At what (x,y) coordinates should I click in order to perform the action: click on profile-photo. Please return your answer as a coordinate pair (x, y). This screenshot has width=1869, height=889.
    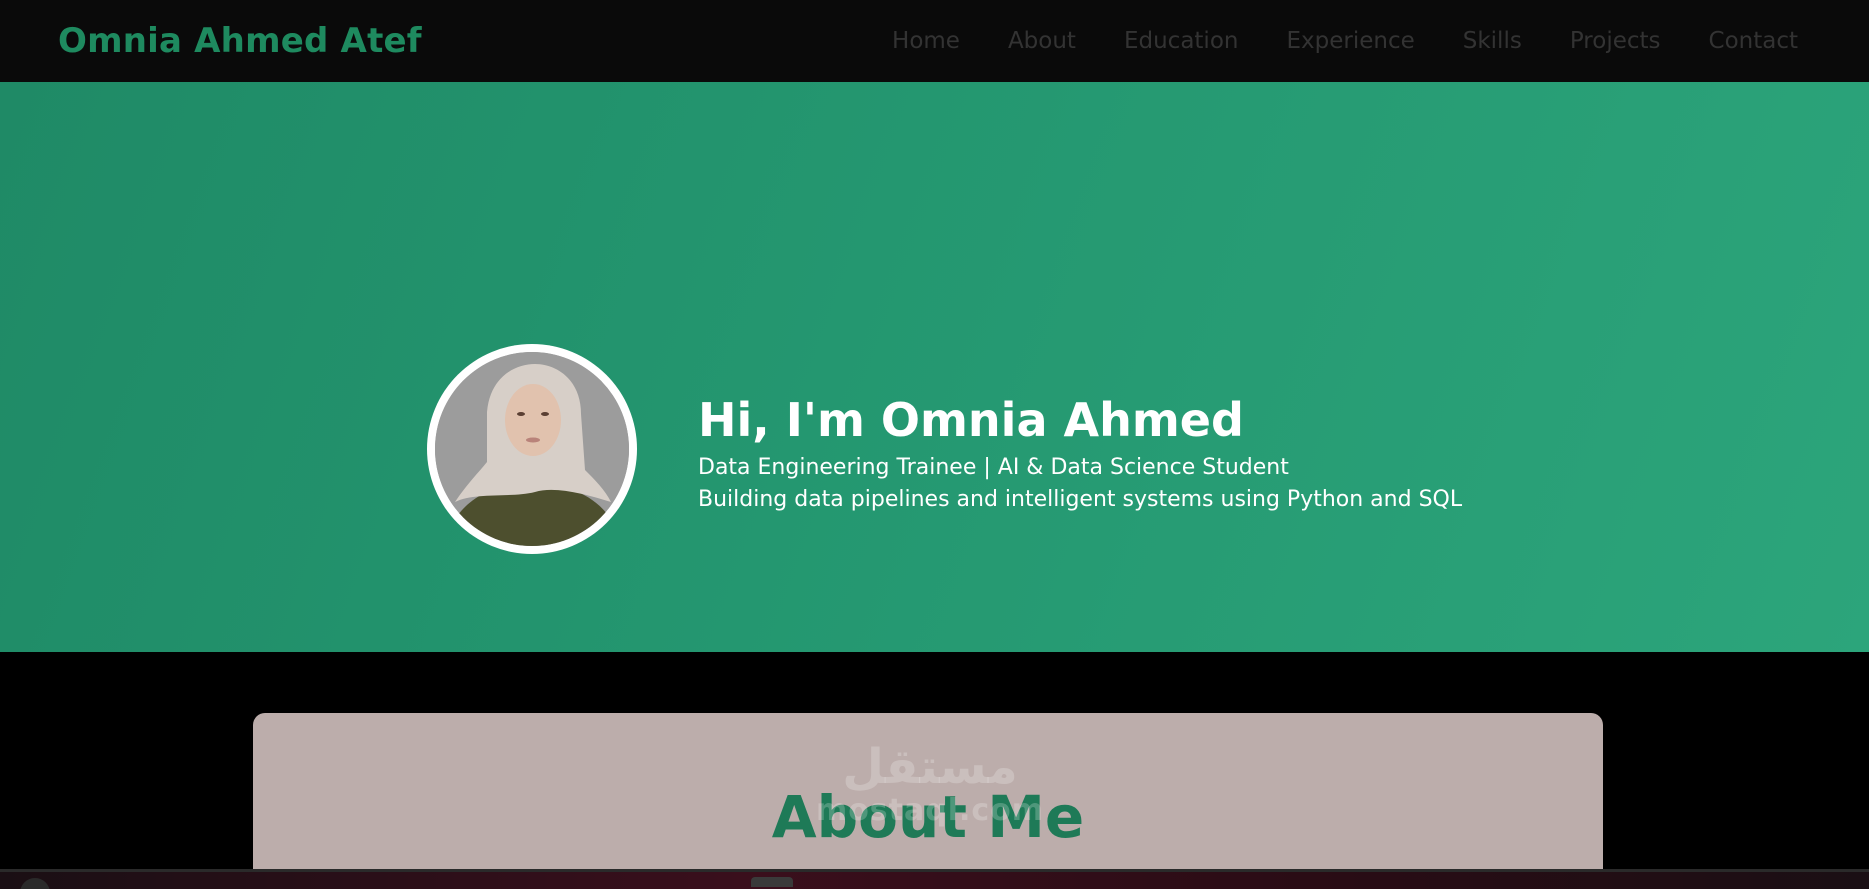
    Looking at the image, I should click on (532, 449).